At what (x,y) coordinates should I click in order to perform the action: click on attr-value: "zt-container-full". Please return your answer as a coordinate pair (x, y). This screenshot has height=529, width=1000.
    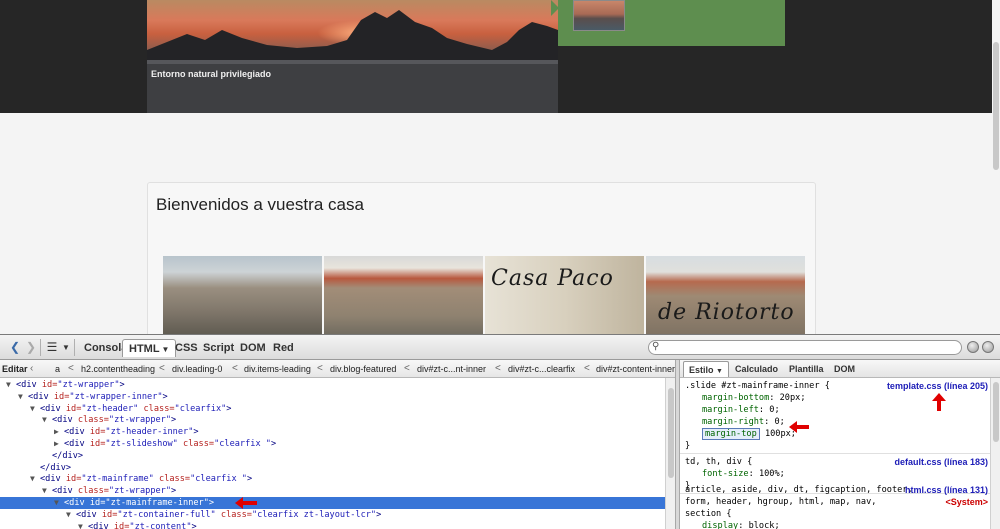
    Looking at the image, I should click on (166, 515).